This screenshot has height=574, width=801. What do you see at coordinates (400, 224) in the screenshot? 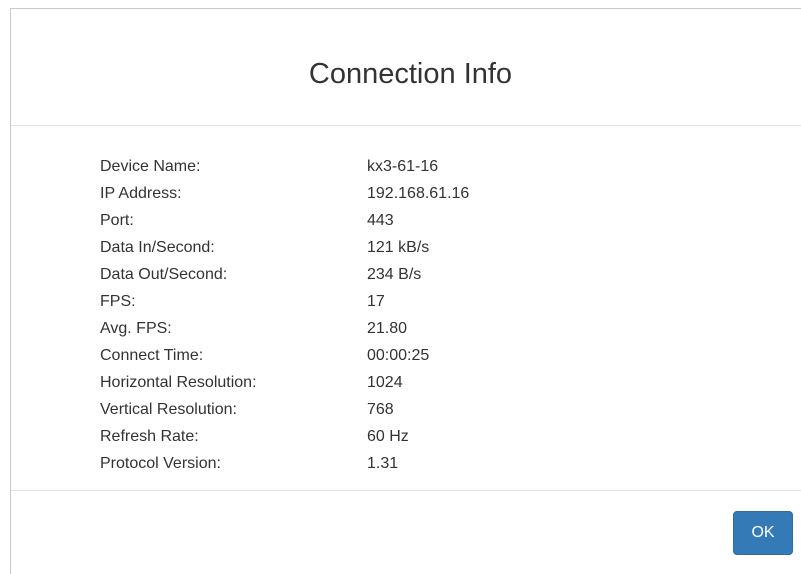
I see `info-row-port: Port: 443` at bounding box center [400, 224].